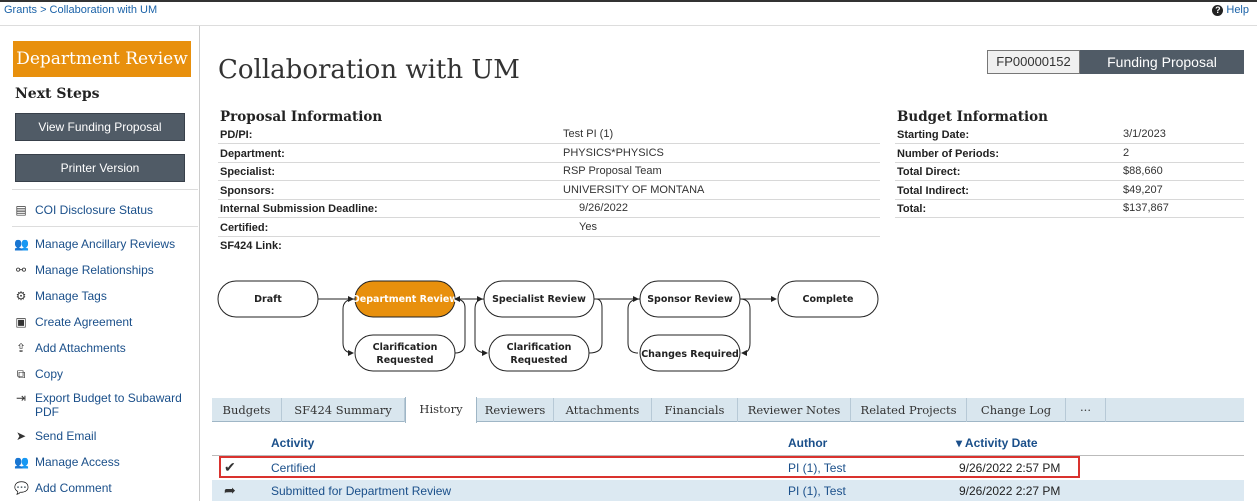 This screenshot has height=501, width=1257. I want to click on proposal-info-row: Sponsors: UNIVERSITY OF MONTANA, so click(549, 191).